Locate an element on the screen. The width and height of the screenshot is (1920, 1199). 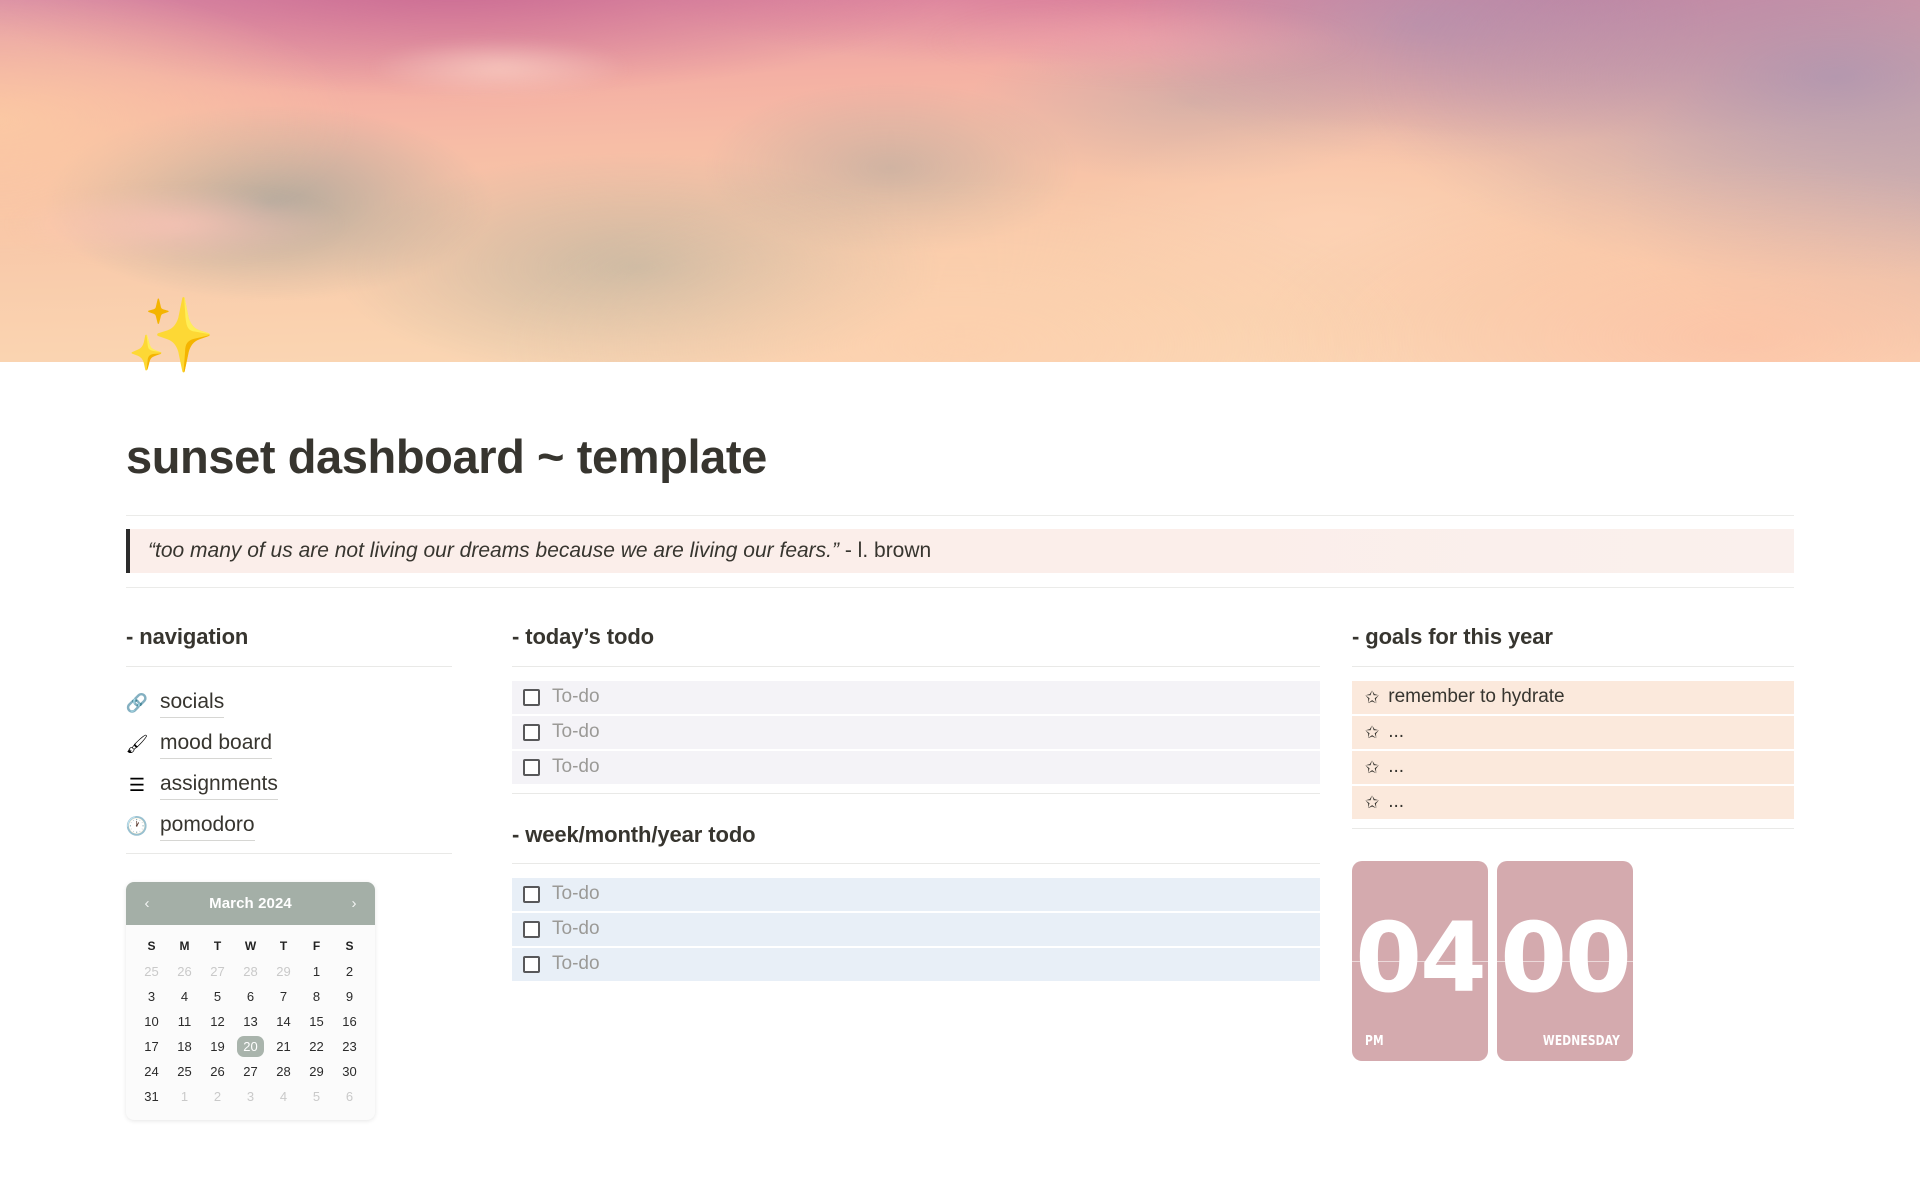
sidebar-item-assignments: ☰ assignments is located at coordinates (289, 785).